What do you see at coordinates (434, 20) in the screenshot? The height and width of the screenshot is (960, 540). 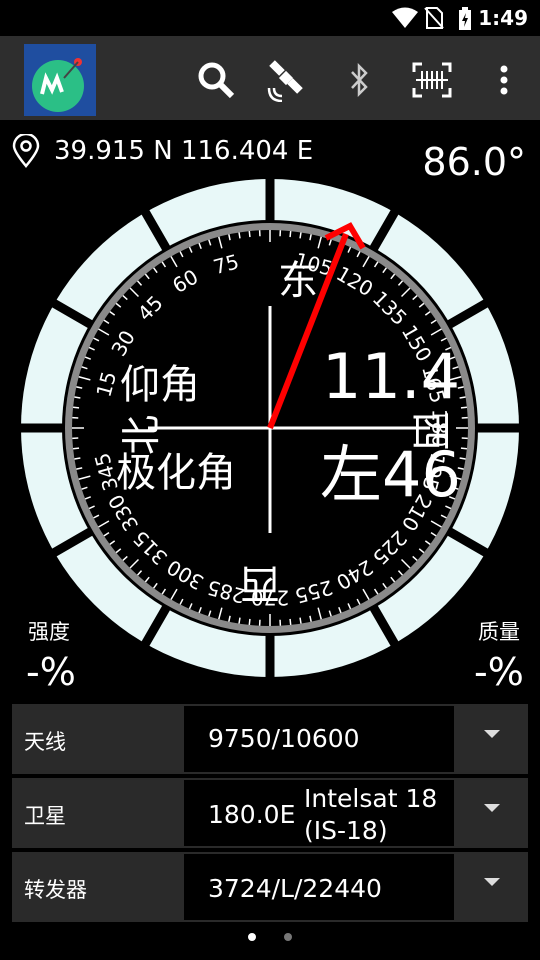 I see `no-sim-icon` at bounding box center [434, 20].